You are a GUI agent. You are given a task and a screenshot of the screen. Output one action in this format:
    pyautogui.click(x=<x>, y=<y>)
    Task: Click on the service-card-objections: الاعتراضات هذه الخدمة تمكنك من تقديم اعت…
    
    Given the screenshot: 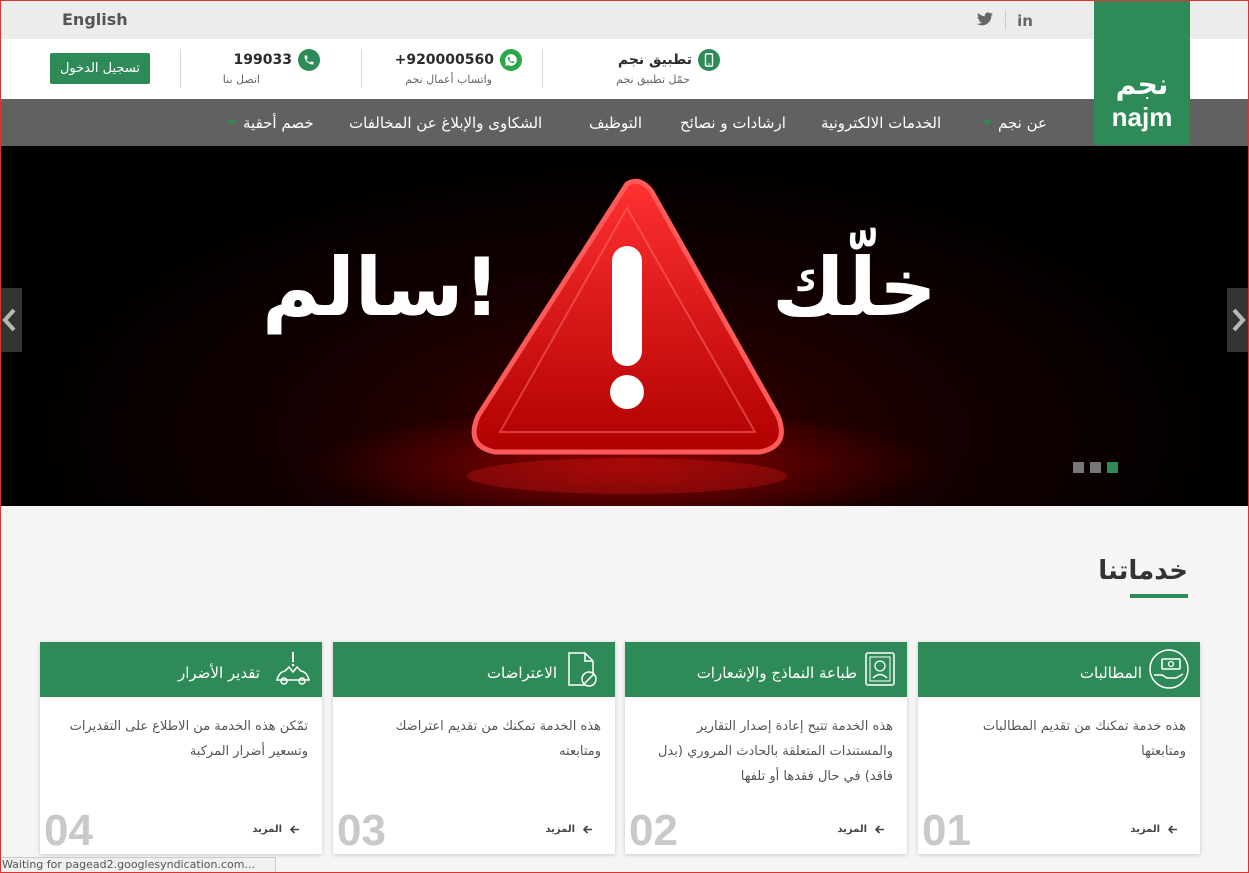 What is the action you would take?
    pyautogui.click(x=474, y=748)
    